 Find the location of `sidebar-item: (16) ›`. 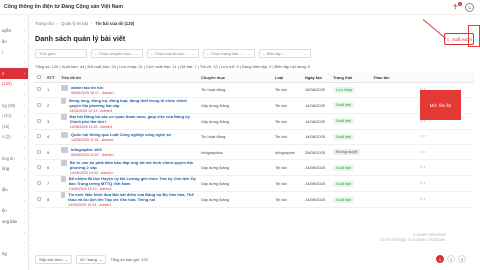

sidebar-item: (16) › is located at coordinates (14, 126).